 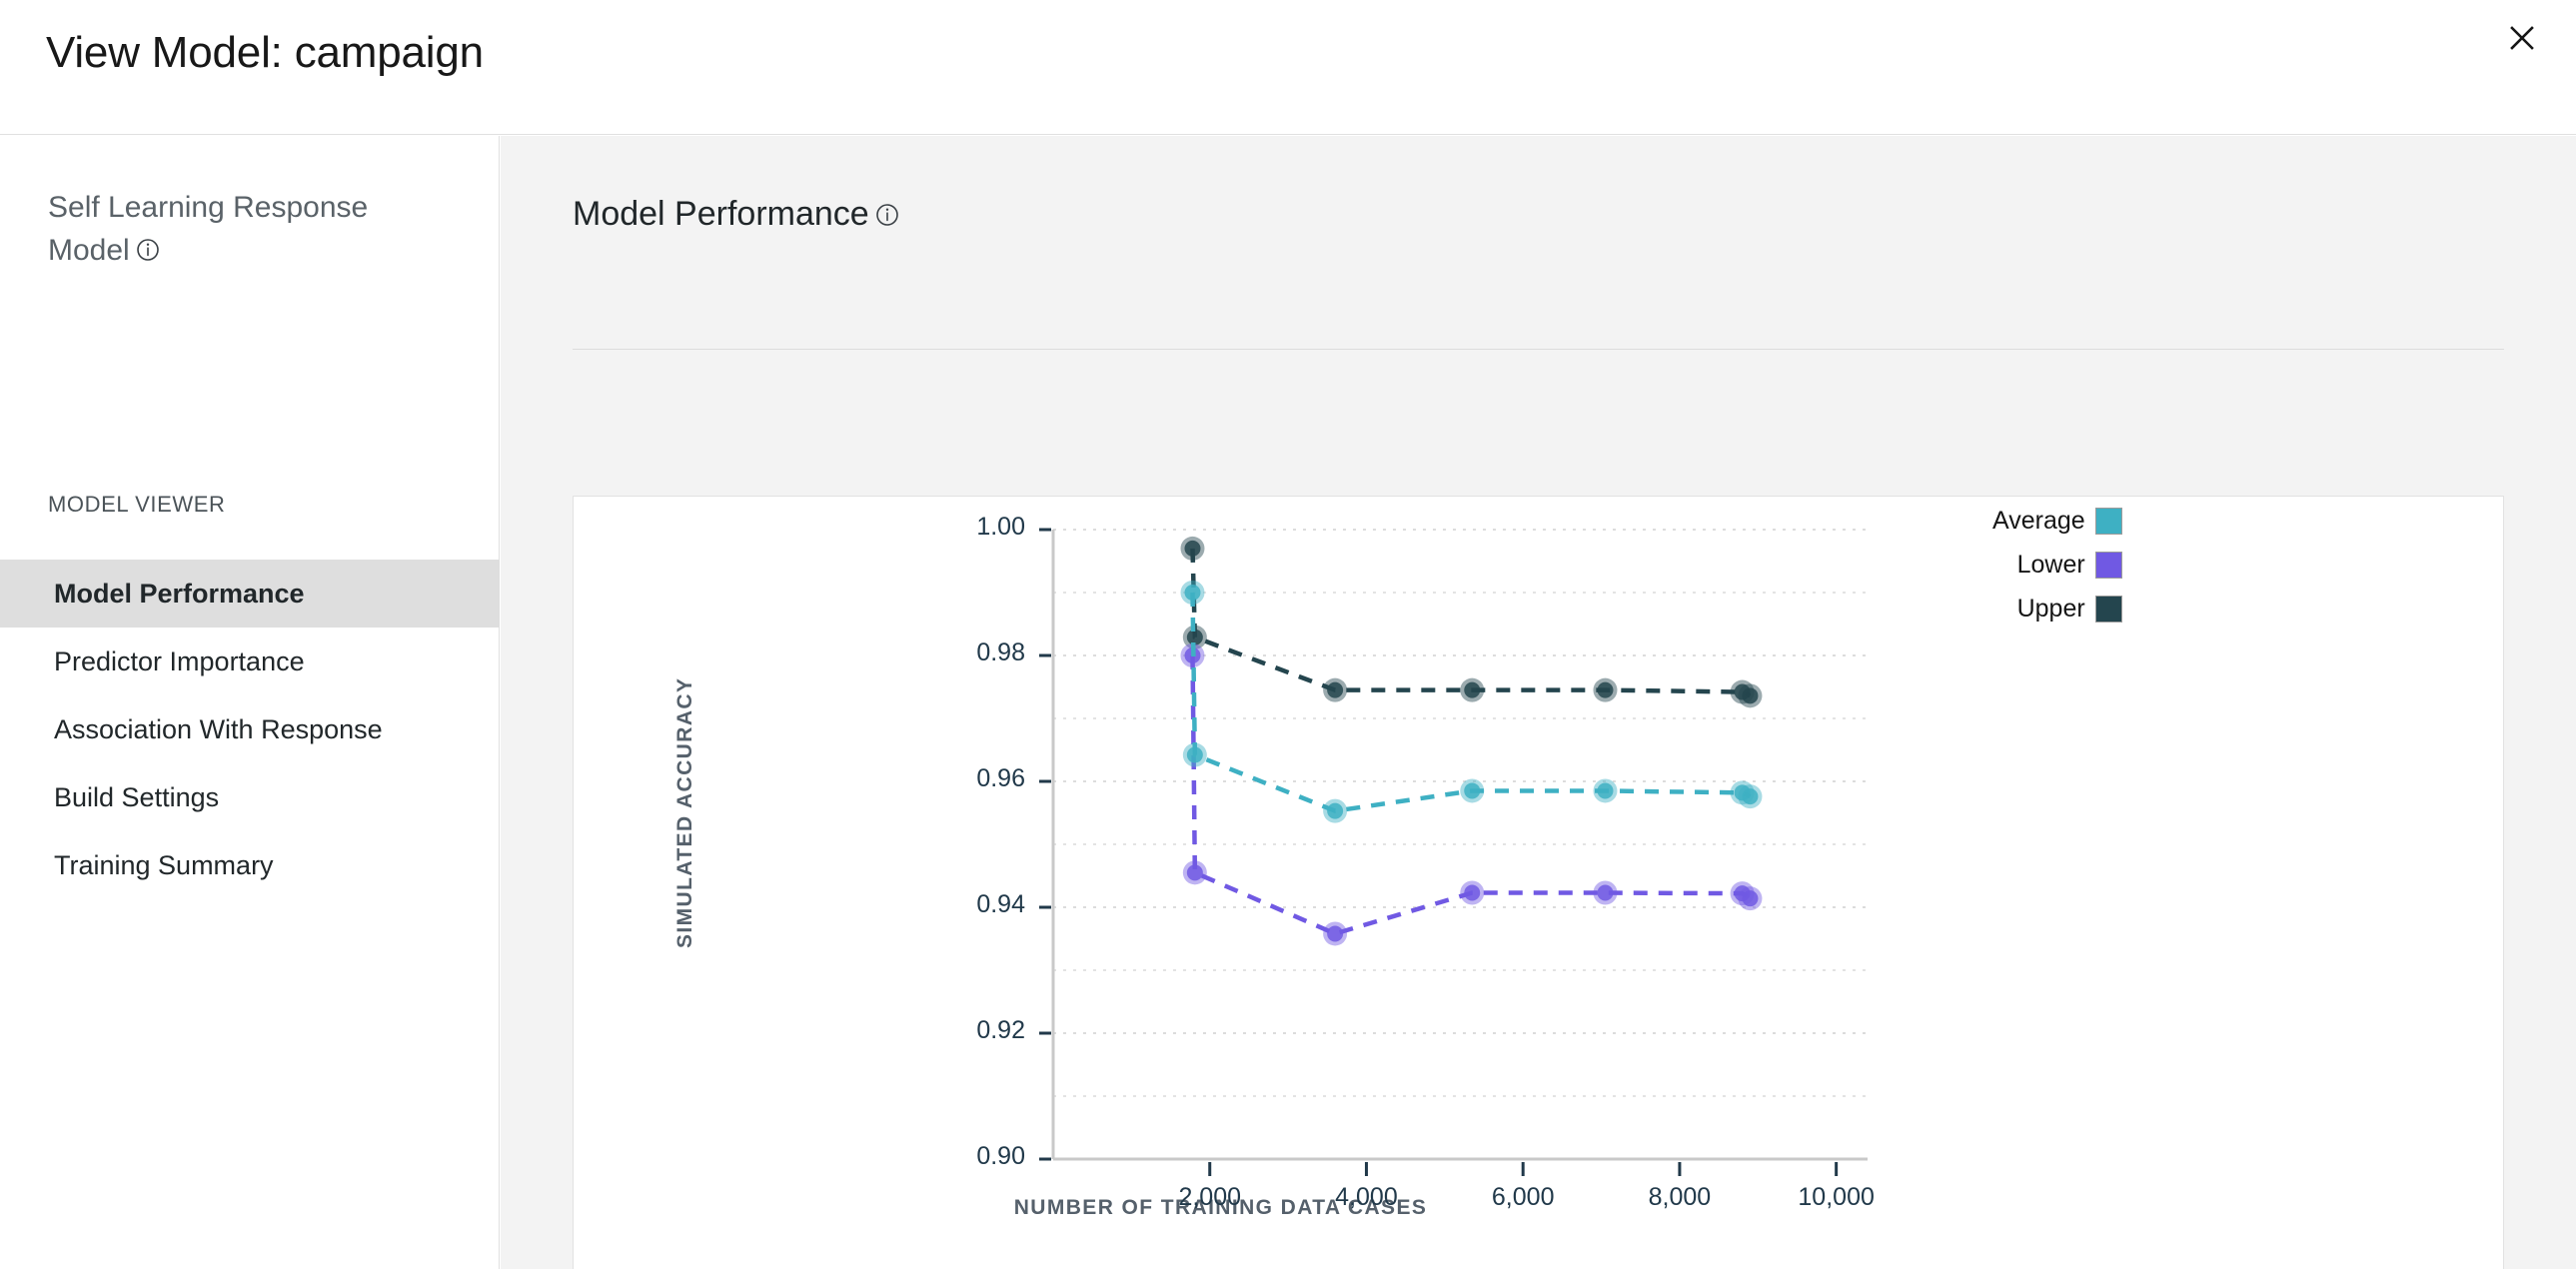 I want to click on y-axis-tick-label: 0.90, so click(x=1000, y=1156).